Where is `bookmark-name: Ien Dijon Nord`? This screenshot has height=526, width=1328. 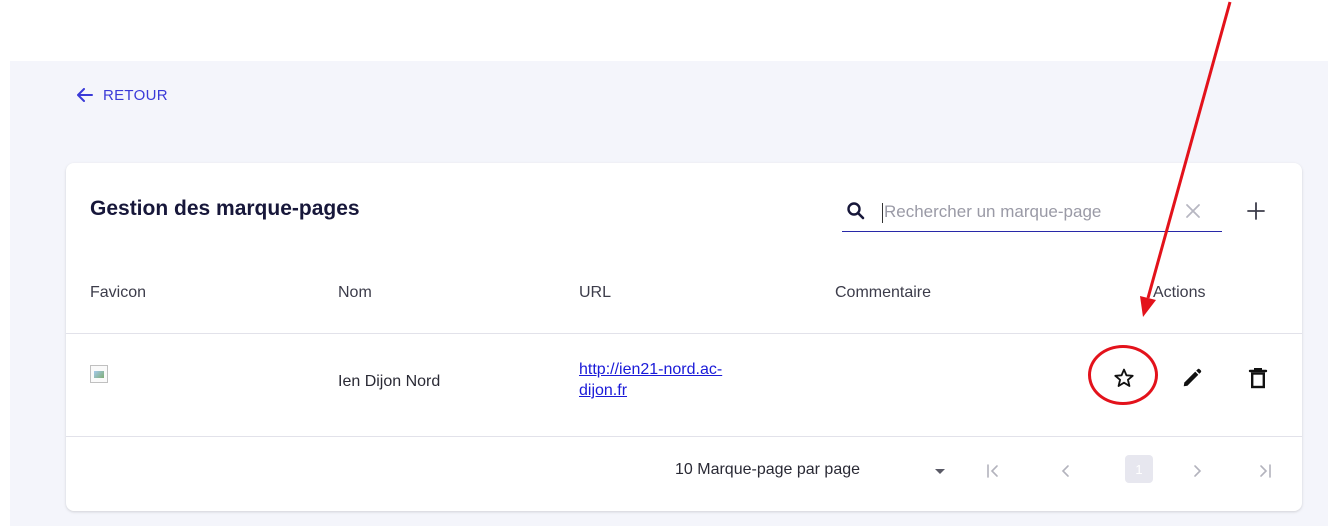
bookmark-name: Ien Dijon Nord is located at coordinates (389, 381).